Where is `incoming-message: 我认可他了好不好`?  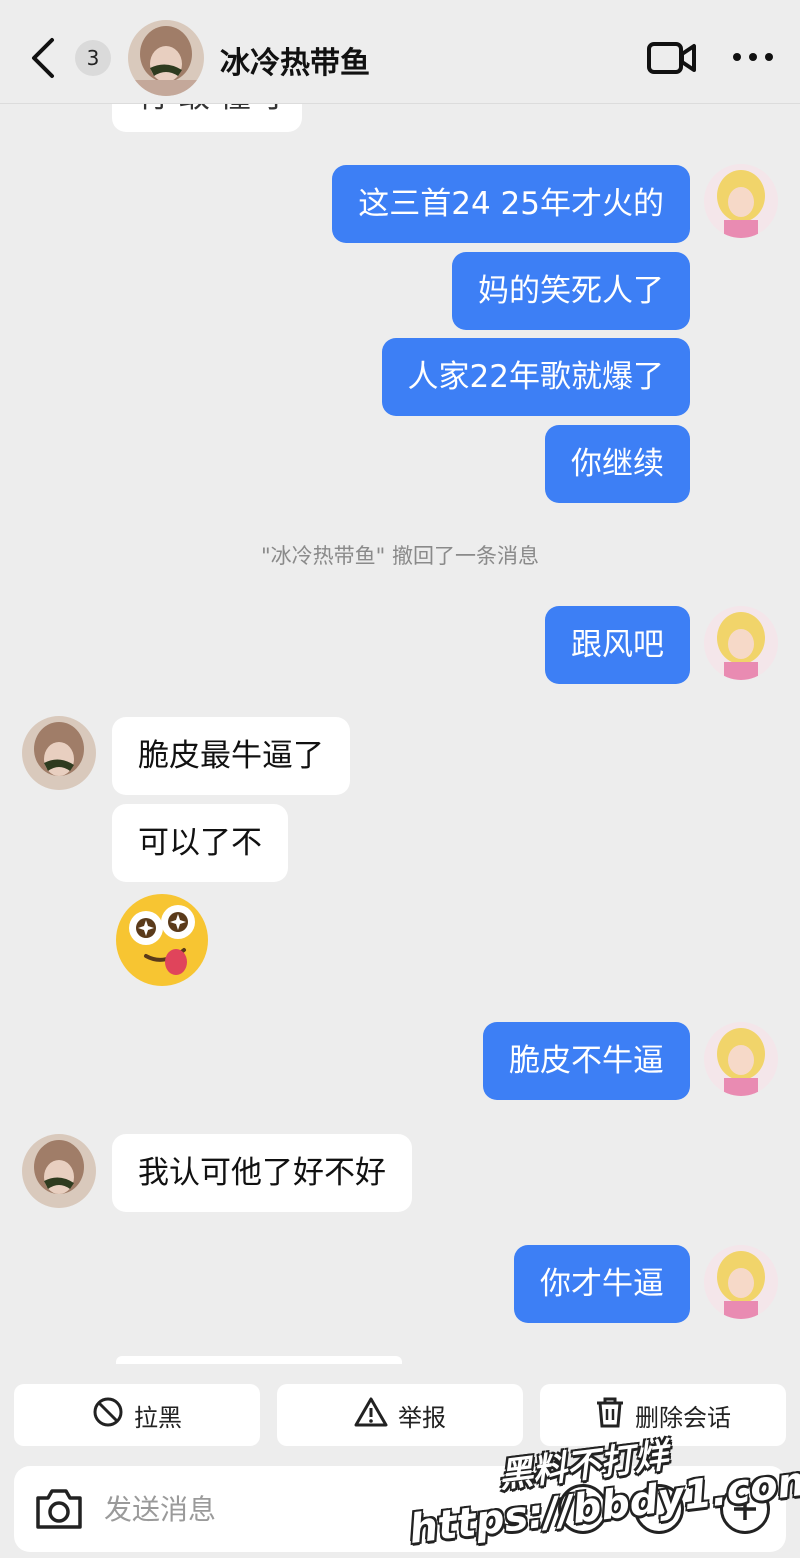
incoming-message: 我认可他了好不好 is located at coordinates (262, 1173).